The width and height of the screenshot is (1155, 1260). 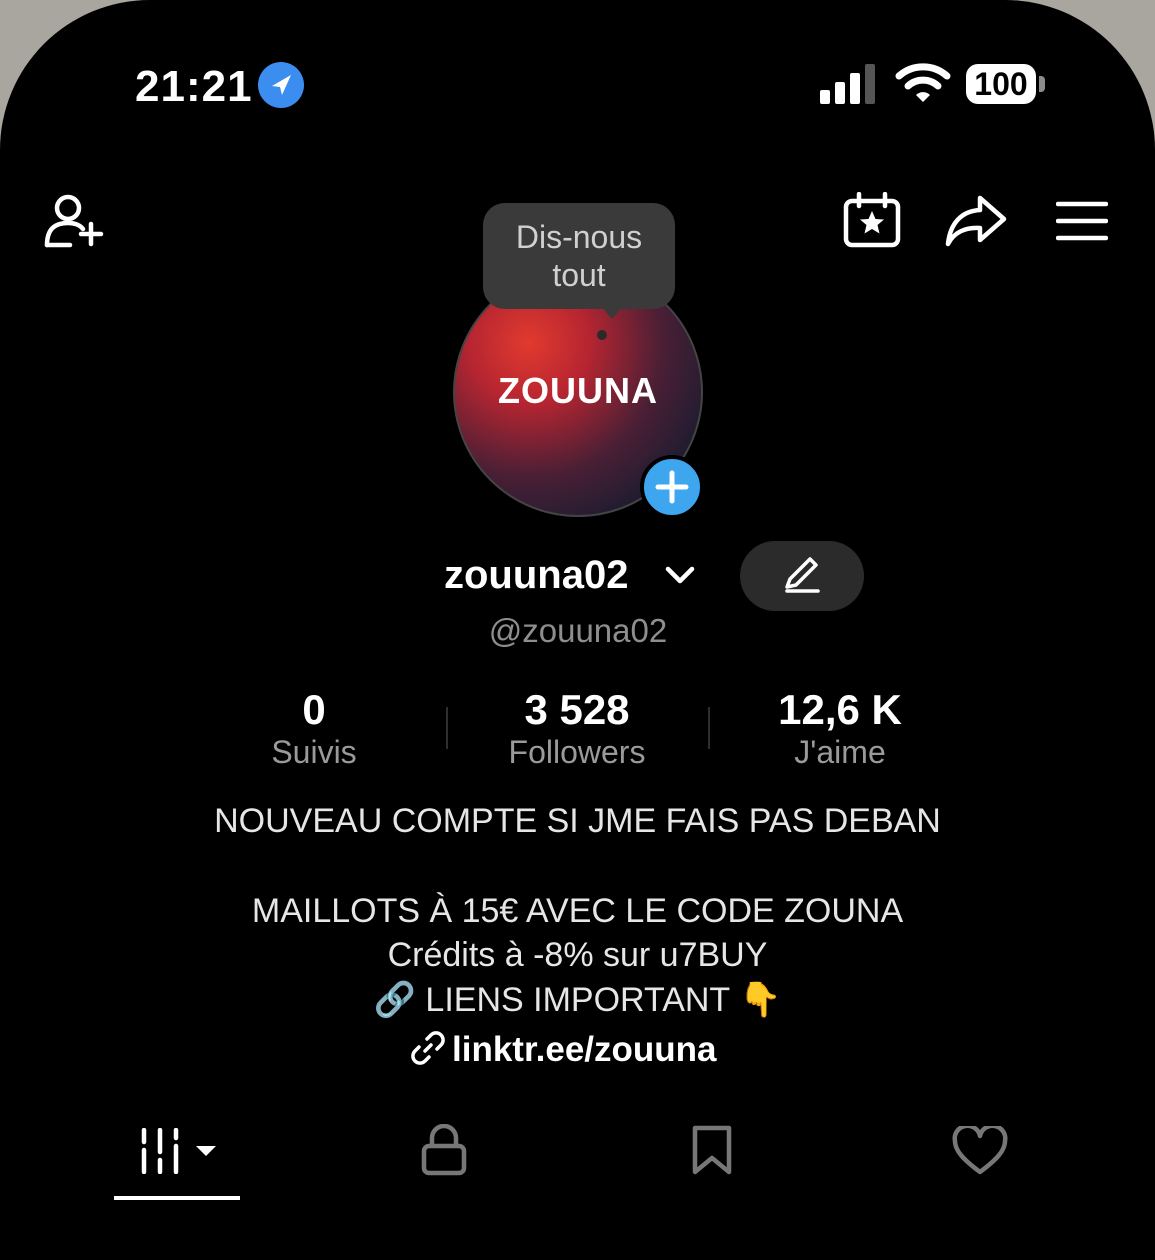 I want to click on pencil-icon, so click(x=802, y=575).